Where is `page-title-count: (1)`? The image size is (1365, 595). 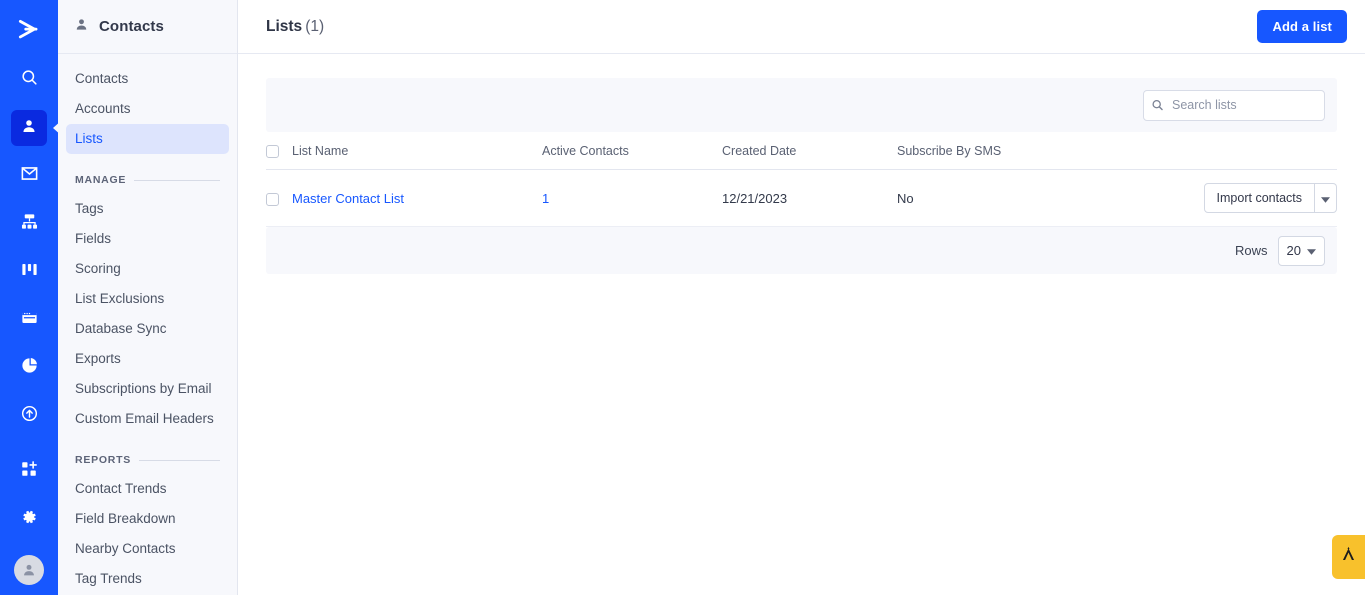
page-title-count: (1) is located at coordinates (315, 26).